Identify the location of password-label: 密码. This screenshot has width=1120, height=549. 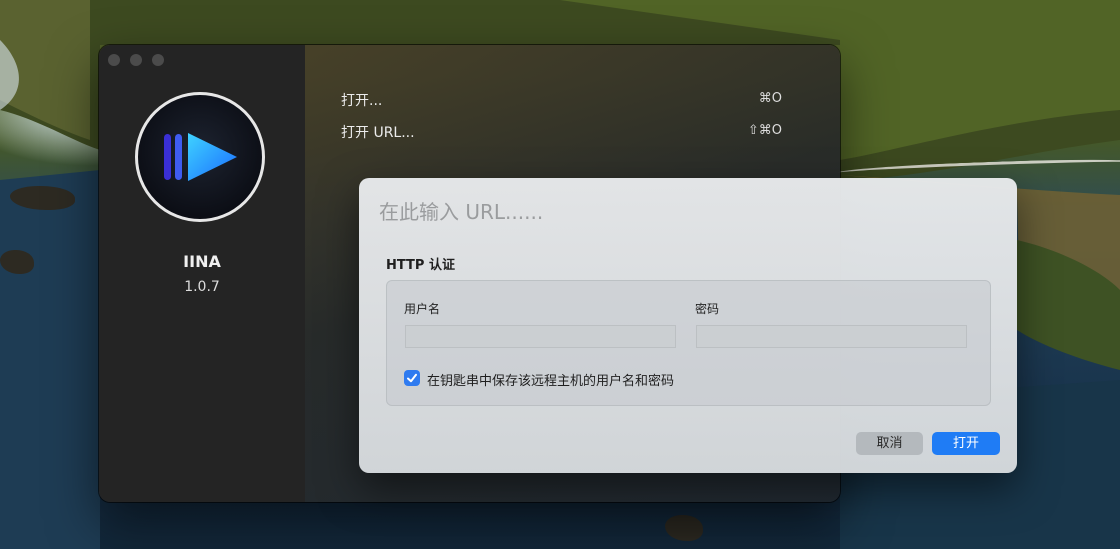
(707, 309).